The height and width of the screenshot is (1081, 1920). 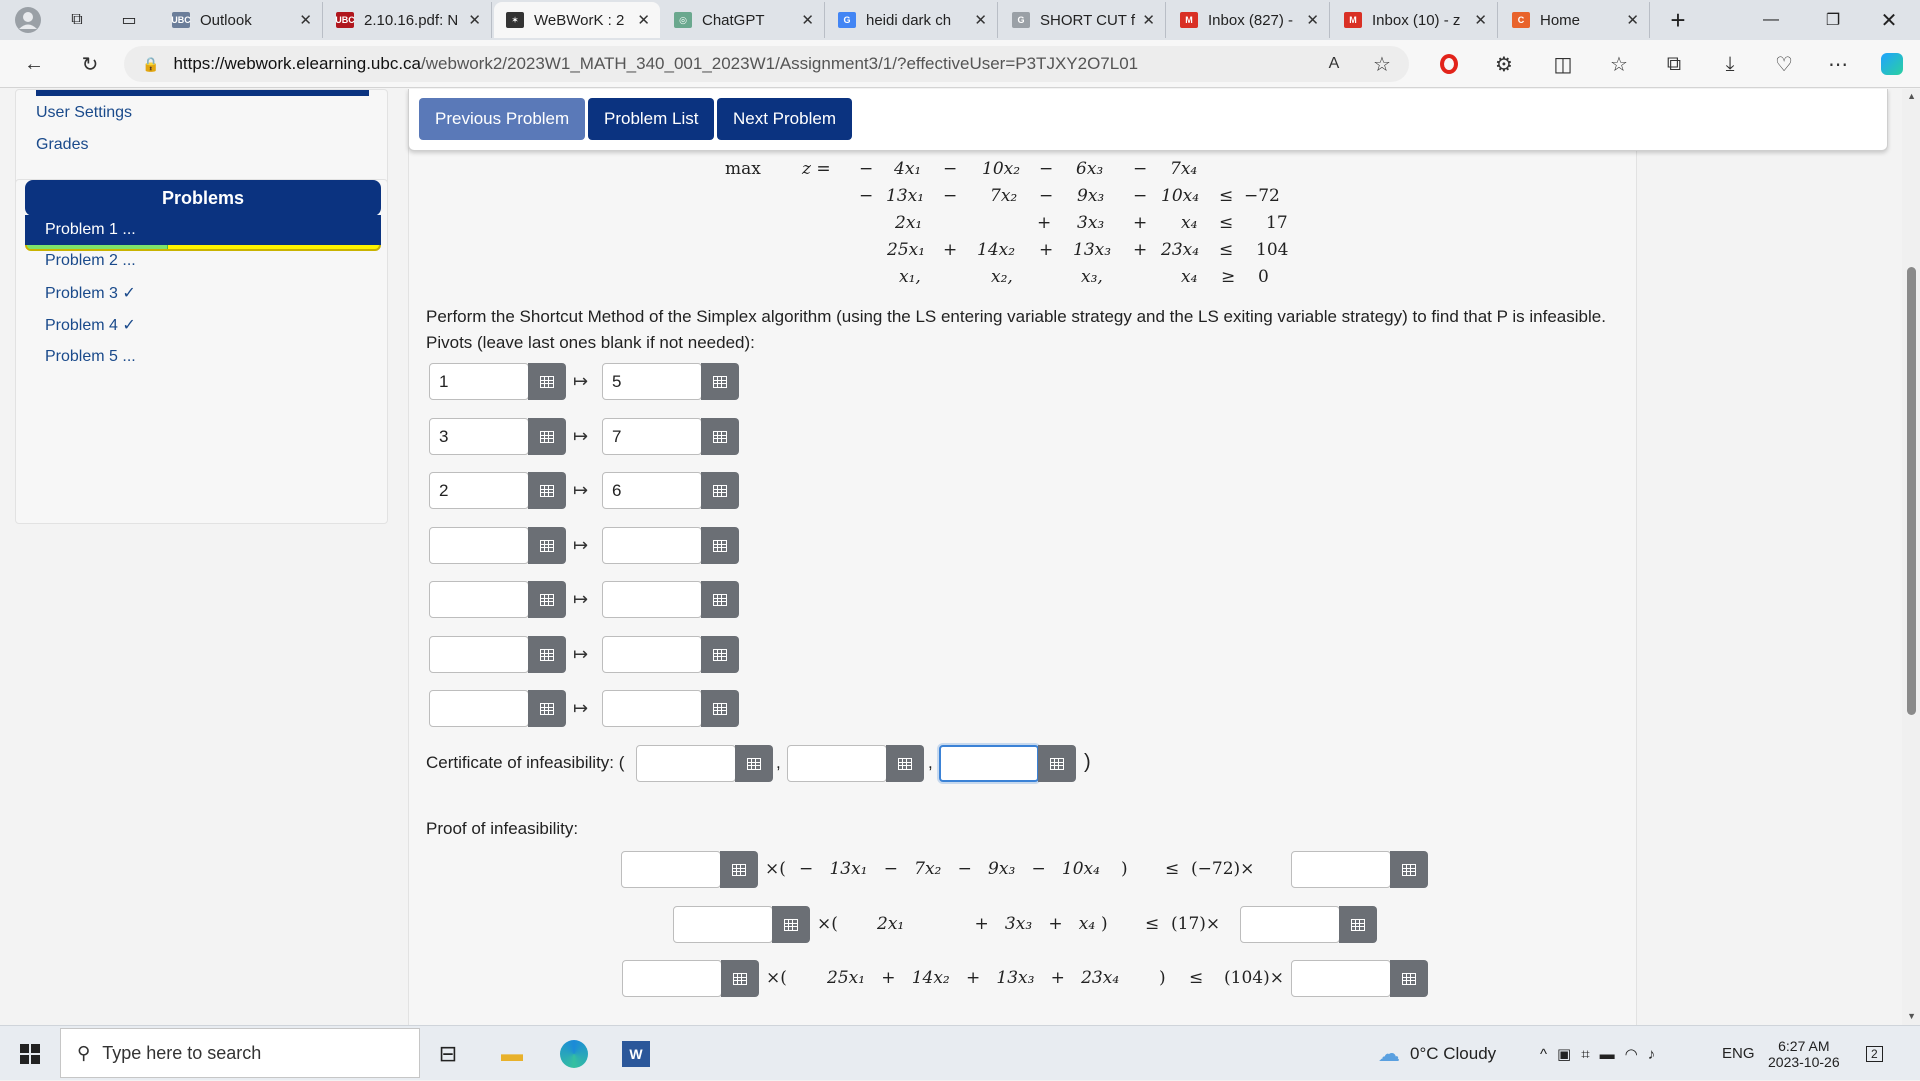 I want to click on windows-start-icon, so click(x=30, y=1054).